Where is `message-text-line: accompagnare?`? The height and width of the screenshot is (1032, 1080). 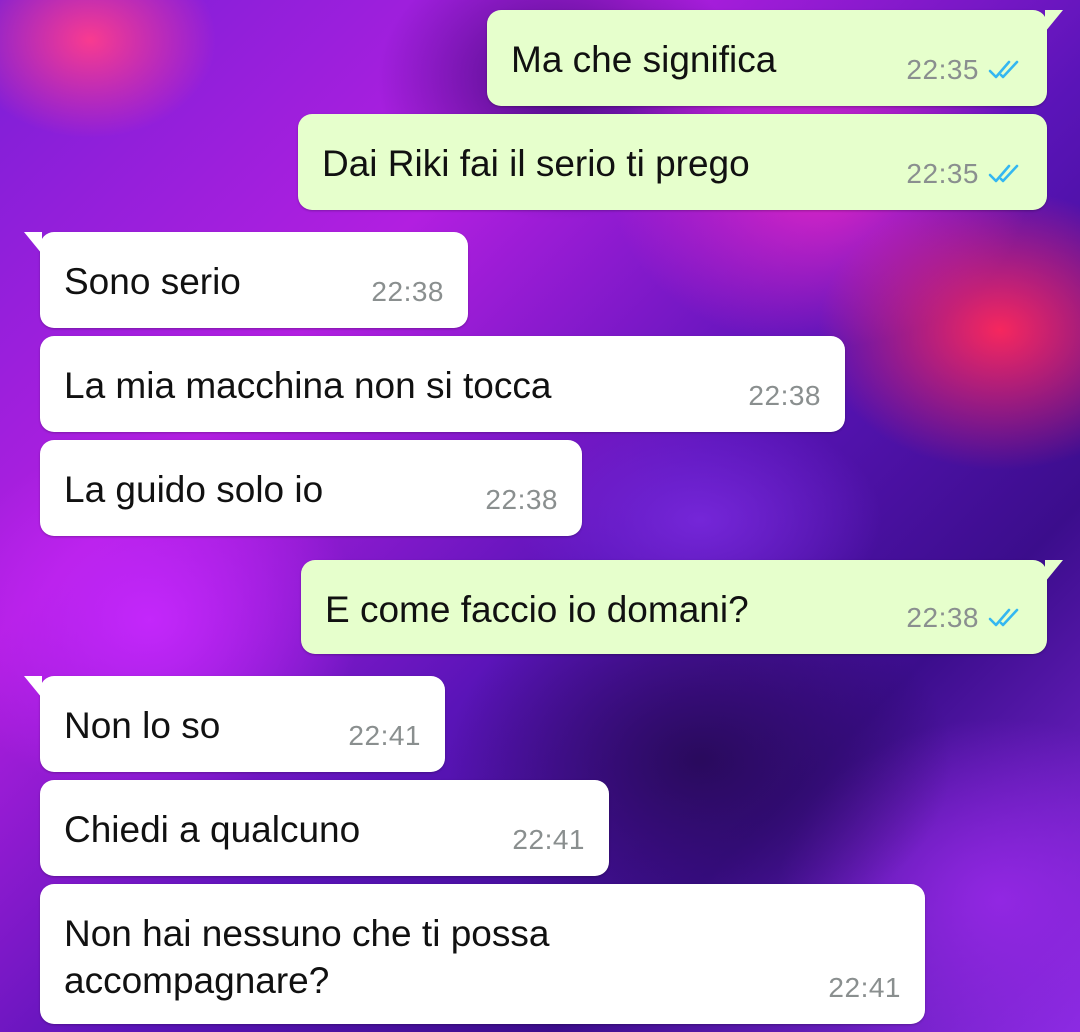
message-text-line: accompagnare? is located at coordinates (197, 980).